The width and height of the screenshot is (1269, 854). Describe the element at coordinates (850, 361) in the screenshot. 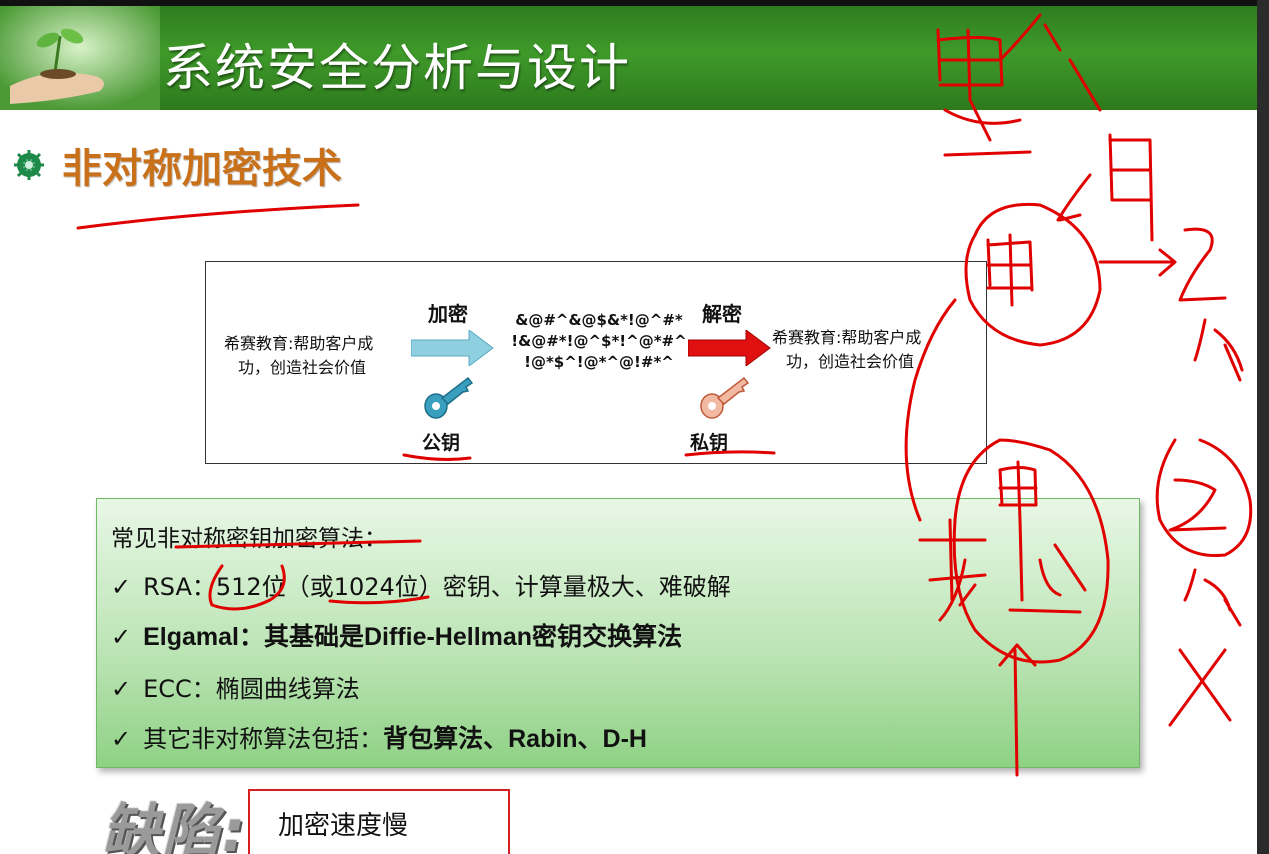

I see `result-line2: 功，创造社会价值` at that location.